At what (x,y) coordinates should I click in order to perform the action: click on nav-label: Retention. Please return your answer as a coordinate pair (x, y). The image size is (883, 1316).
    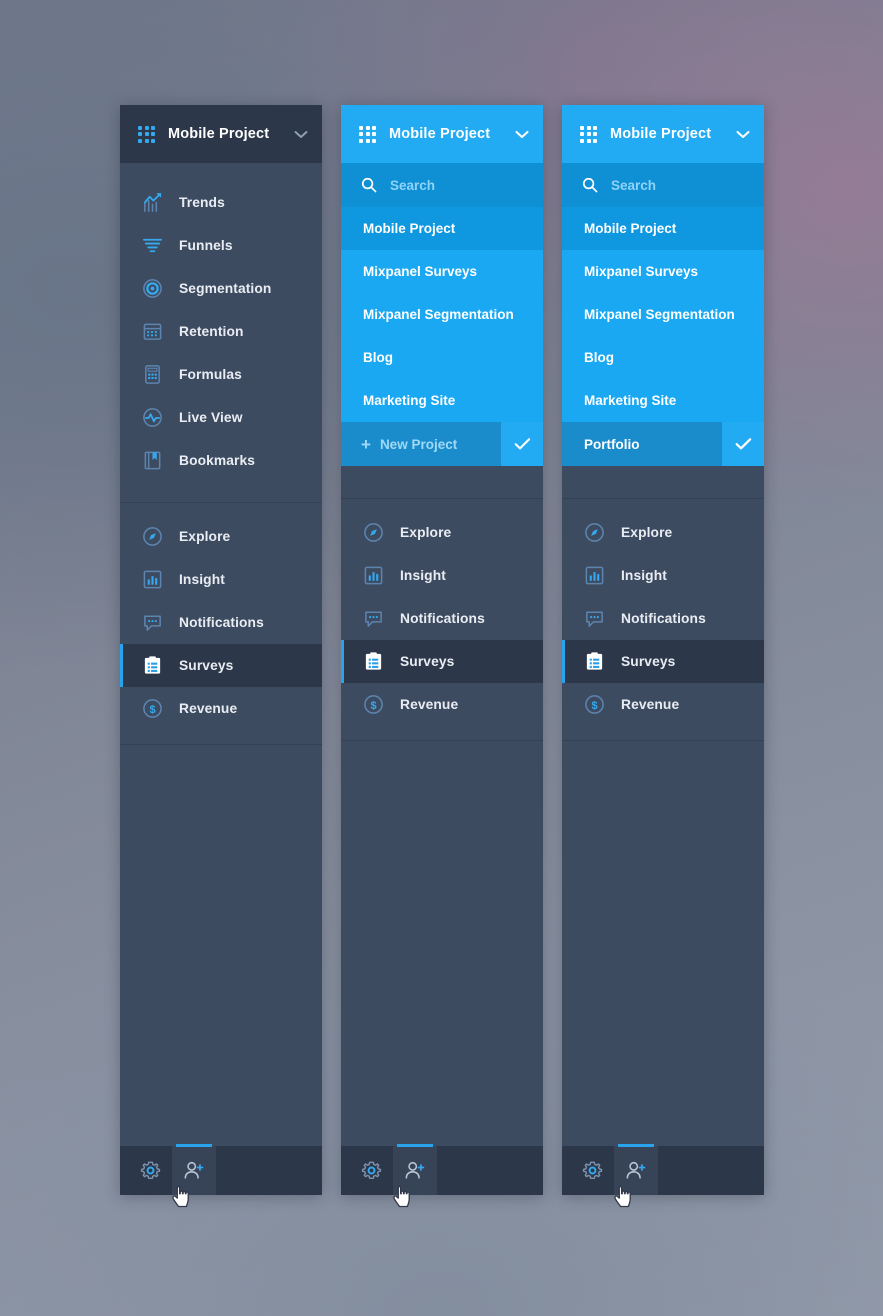
    Looking at the image, I should click on (211, 331).